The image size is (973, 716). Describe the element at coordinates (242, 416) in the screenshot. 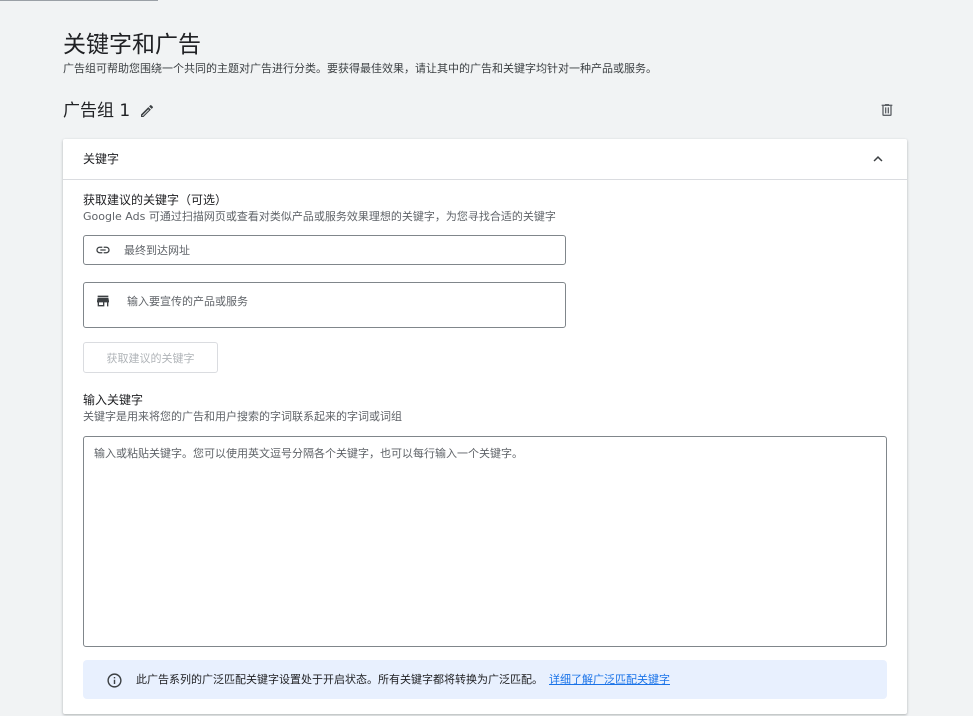

I see `enter-keywords-description: 关键字是用来将您的广告和用户搜索的字词联系起来的字词或词组` at that location.